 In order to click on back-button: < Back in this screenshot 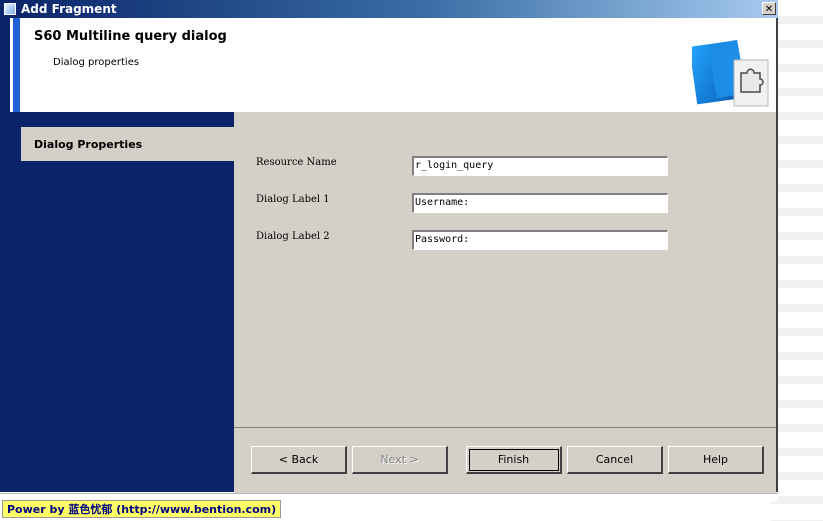, I will do `click(299, 460)`.